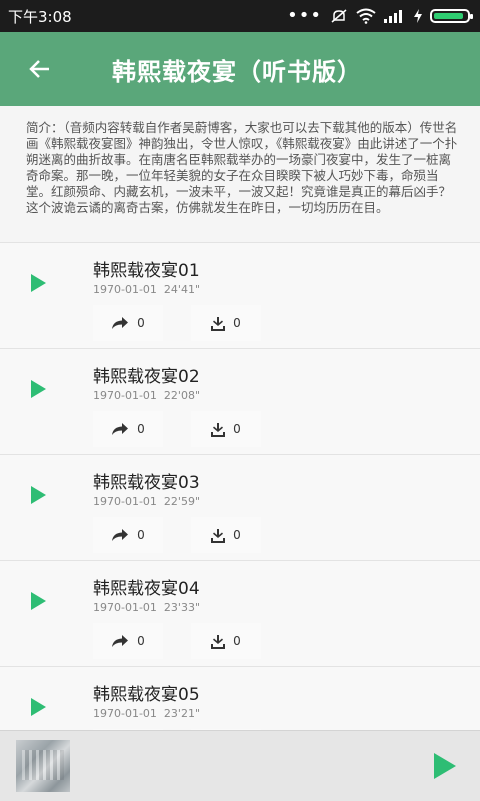  I want to click on battery-icon, so click(451, 16).